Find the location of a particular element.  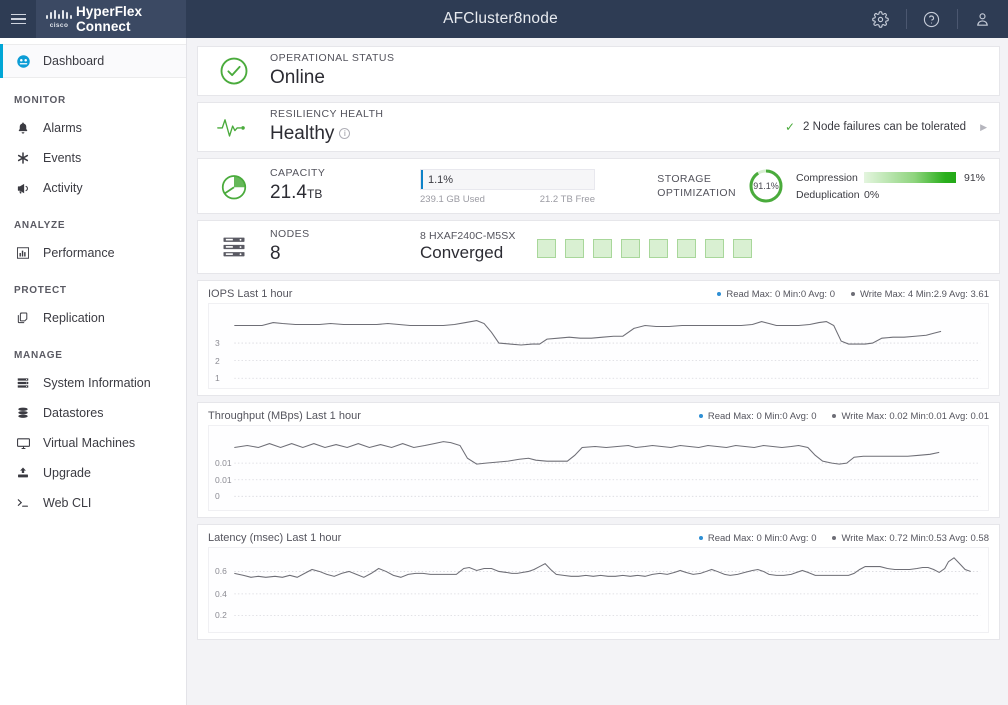

sidebar-section-analyze: ANALYZE is located at coordinates (40, 225).